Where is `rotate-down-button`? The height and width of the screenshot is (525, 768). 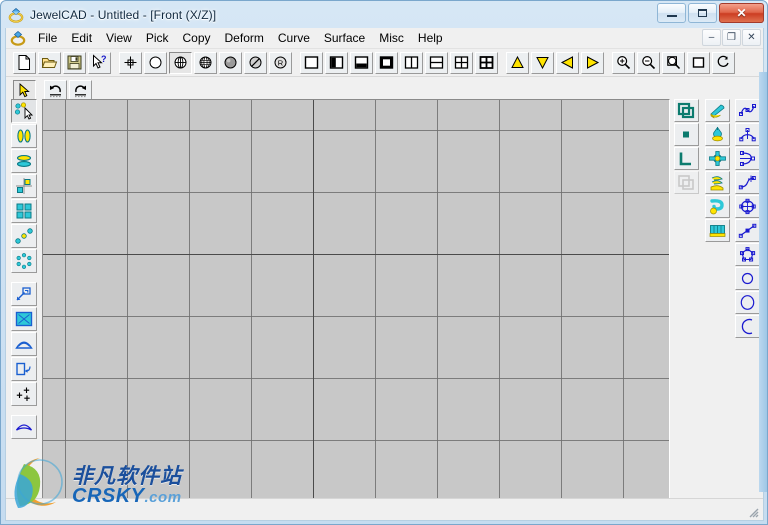 rotate-down-button is located at coordinates (542, 62).